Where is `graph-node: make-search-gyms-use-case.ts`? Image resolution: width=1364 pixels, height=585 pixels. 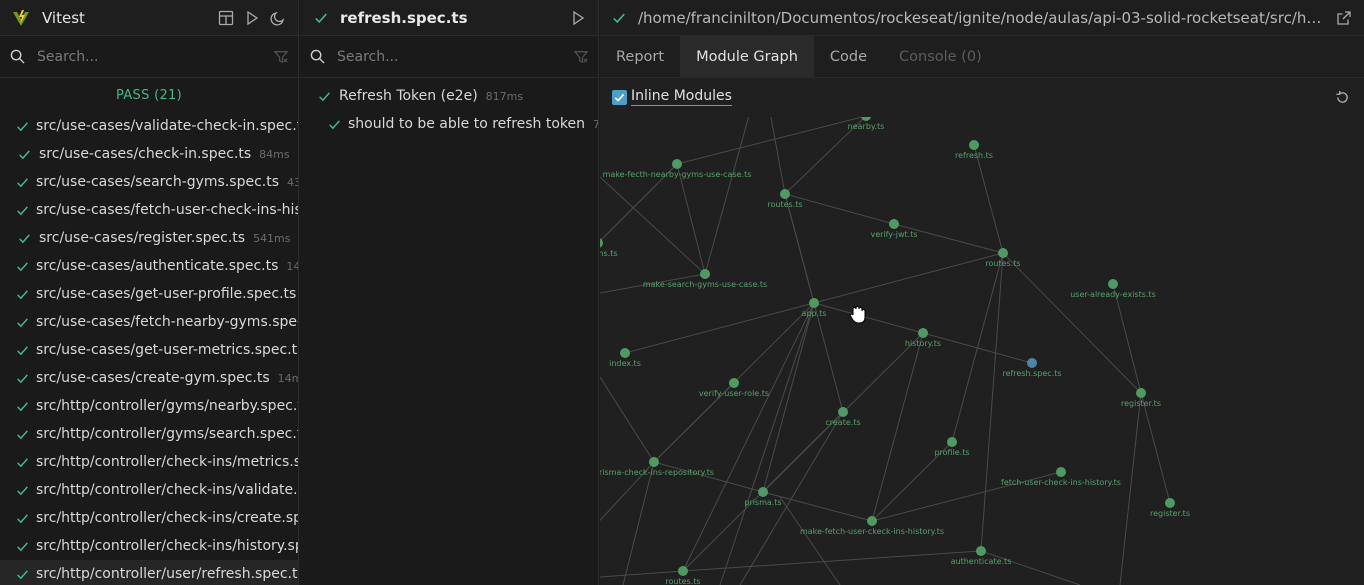 graph-node: make-search-gyms-use-case.ts is located at coordinates (705, 279).